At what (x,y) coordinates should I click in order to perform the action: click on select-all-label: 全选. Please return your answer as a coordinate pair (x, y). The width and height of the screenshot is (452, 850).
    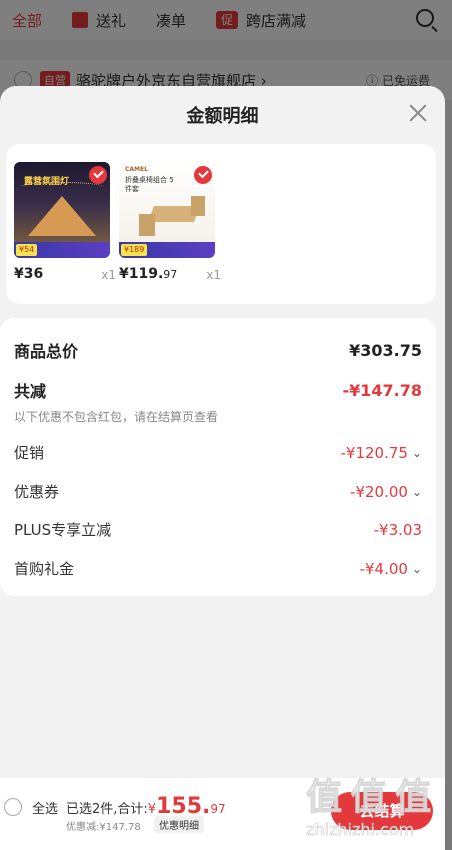
    Looking at the image, I should click on (45, 807).